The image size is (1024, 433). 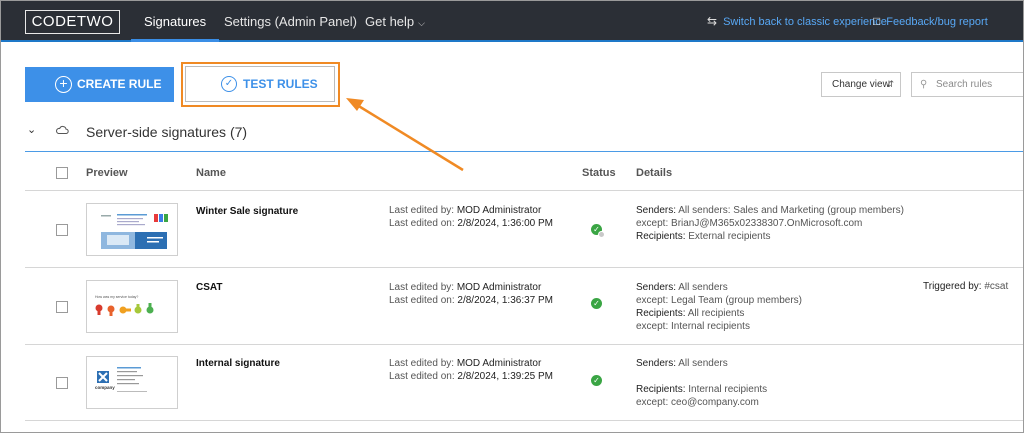 I want to click on group-title: Server-side signatures (7), so click(x=167, y=132).